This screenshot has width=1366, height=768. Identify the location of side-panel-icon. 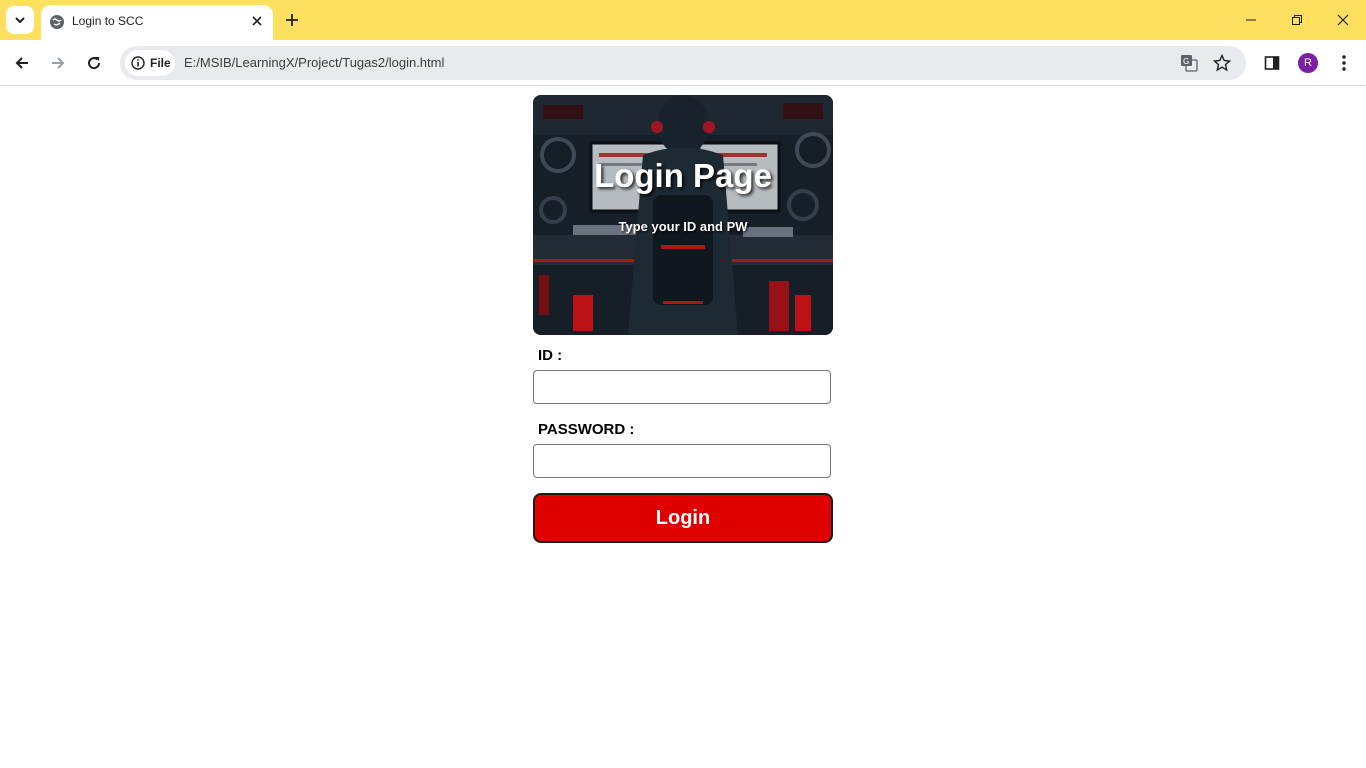
(1272, 63).